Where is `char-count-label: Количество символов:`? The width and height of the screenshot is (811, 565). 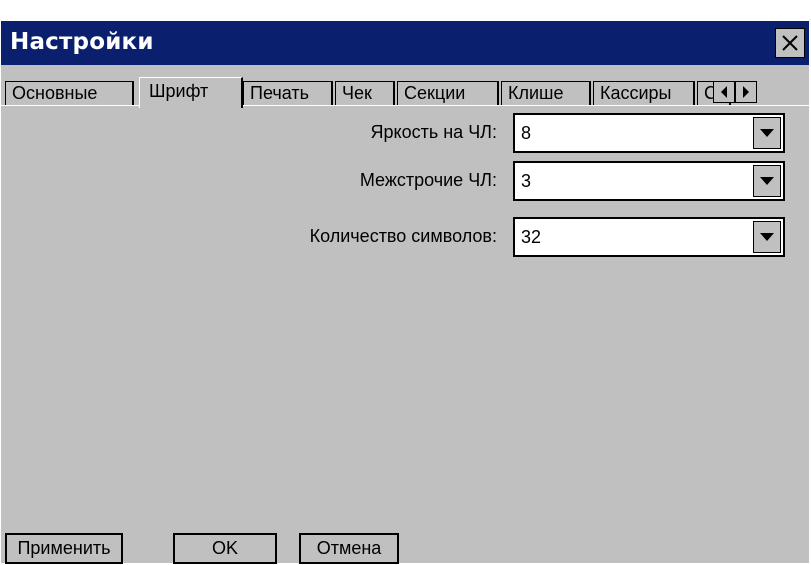 char-count-label: Количество символов: is located at coordinates (403, 236).